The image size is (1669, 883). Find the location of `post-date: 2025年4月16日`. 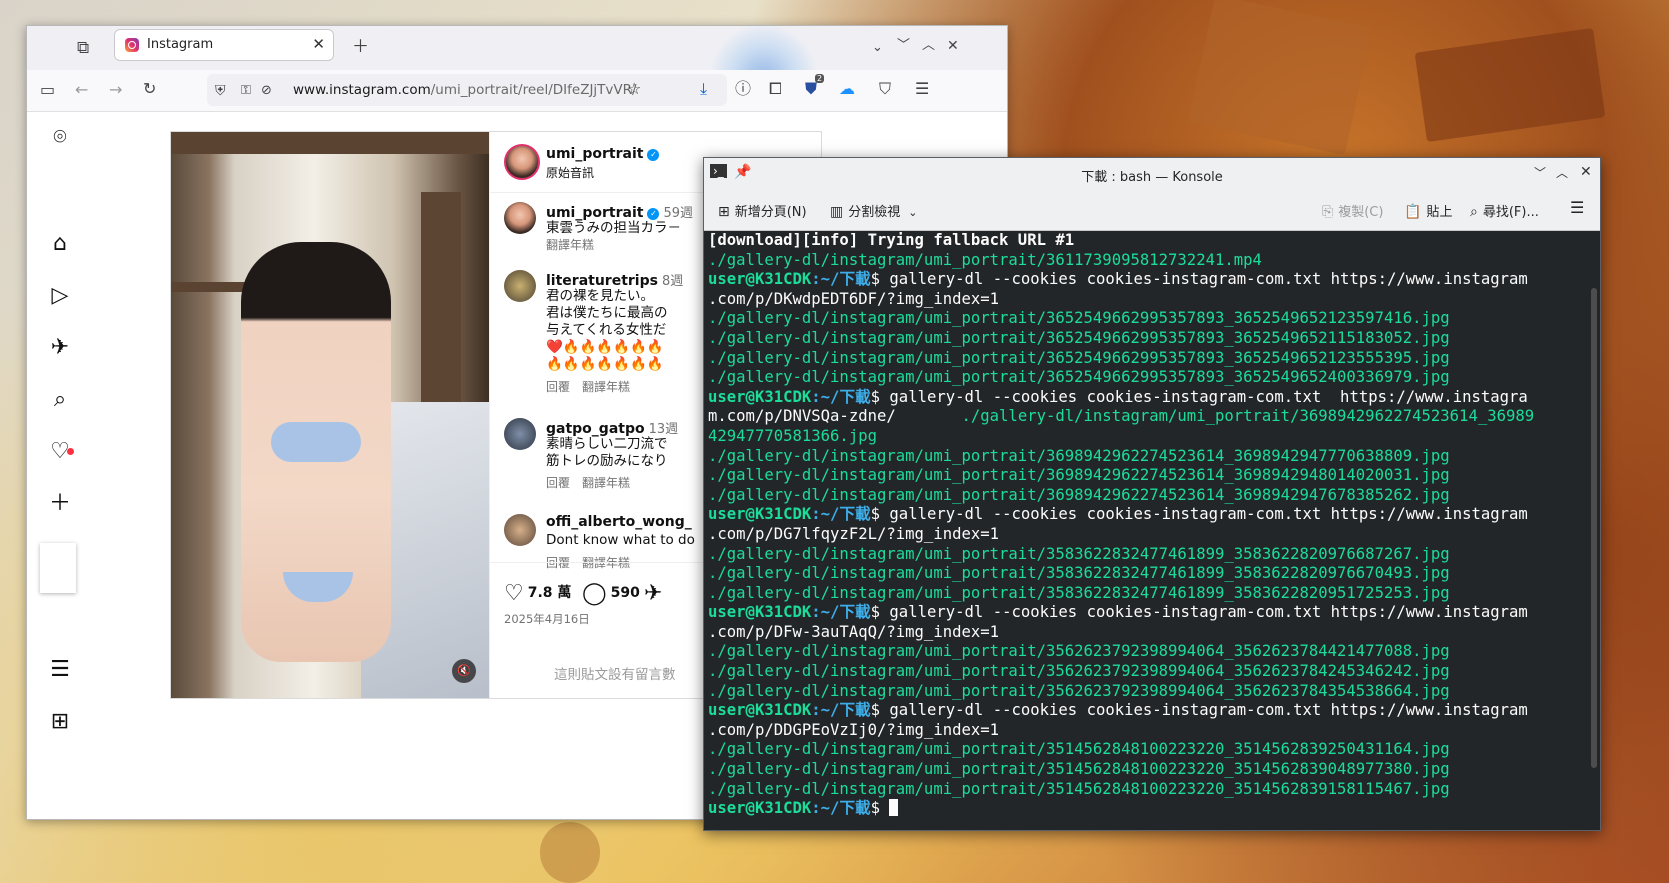

post-date: 2025年4月16日 is located at coordinates (547, 619).